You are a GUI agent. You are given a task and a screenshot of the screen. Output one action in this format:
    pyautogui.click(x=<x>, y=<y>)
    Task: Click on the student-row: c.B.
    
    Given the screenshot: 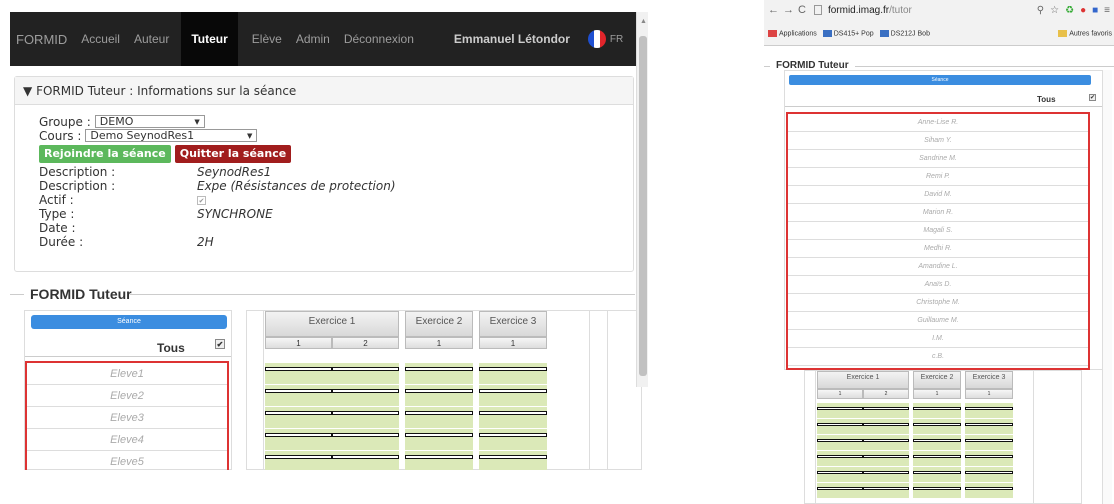 What is the action you would take?
    pyautogui.click(x=938, y=357)
    